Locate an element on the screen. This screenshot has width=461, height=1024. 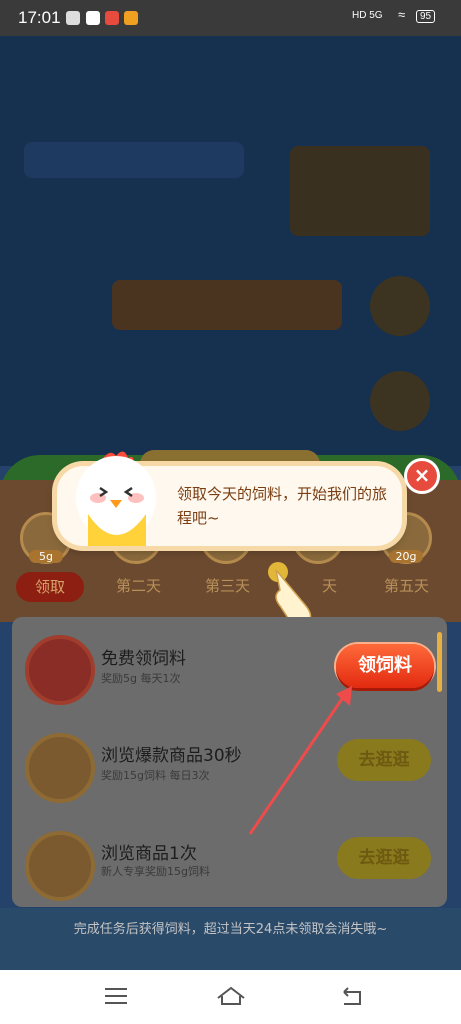
calendar-icon is located at coordinates (60, 670).